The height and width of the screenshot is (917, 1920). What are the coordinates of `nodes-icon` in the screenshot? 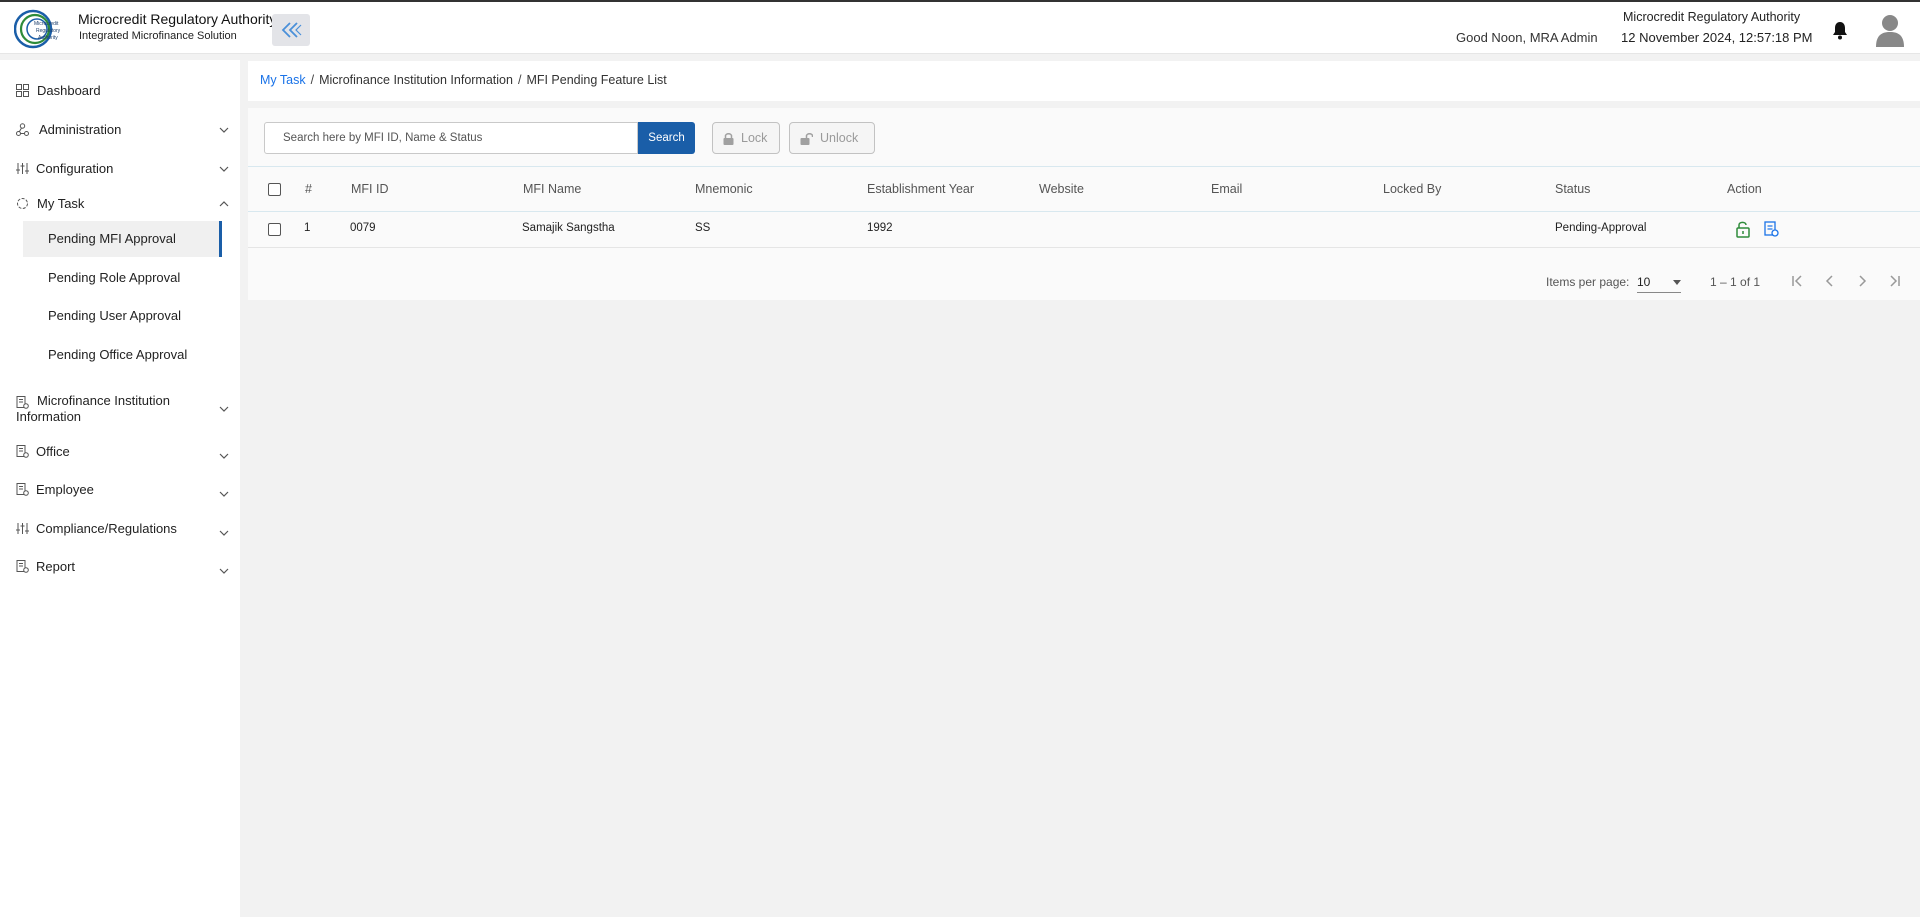 It's located at (22, 129).